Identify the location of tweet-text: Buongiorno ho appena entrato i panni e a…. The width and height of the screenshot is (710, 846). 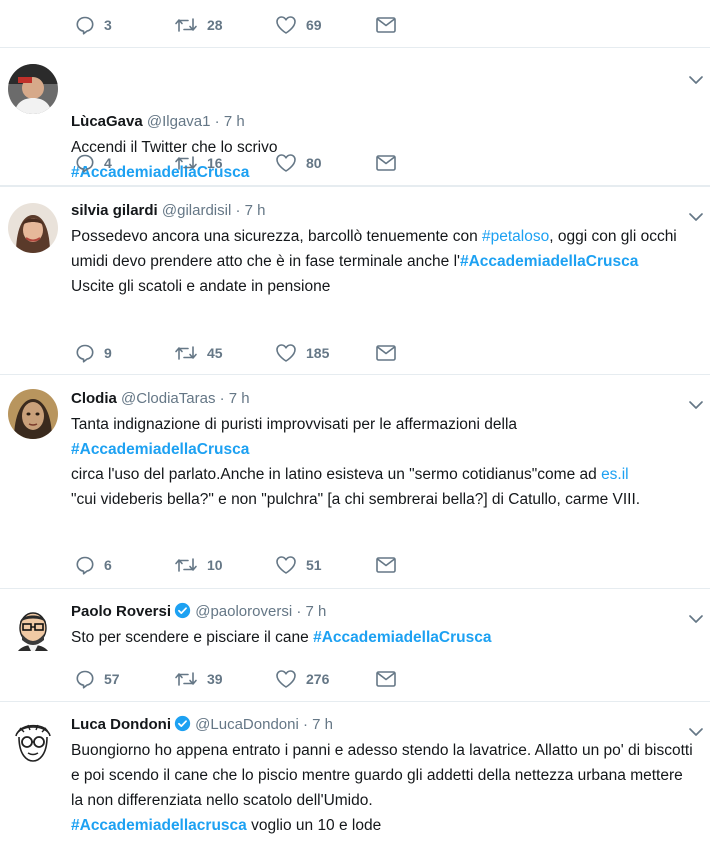
(384, 788).